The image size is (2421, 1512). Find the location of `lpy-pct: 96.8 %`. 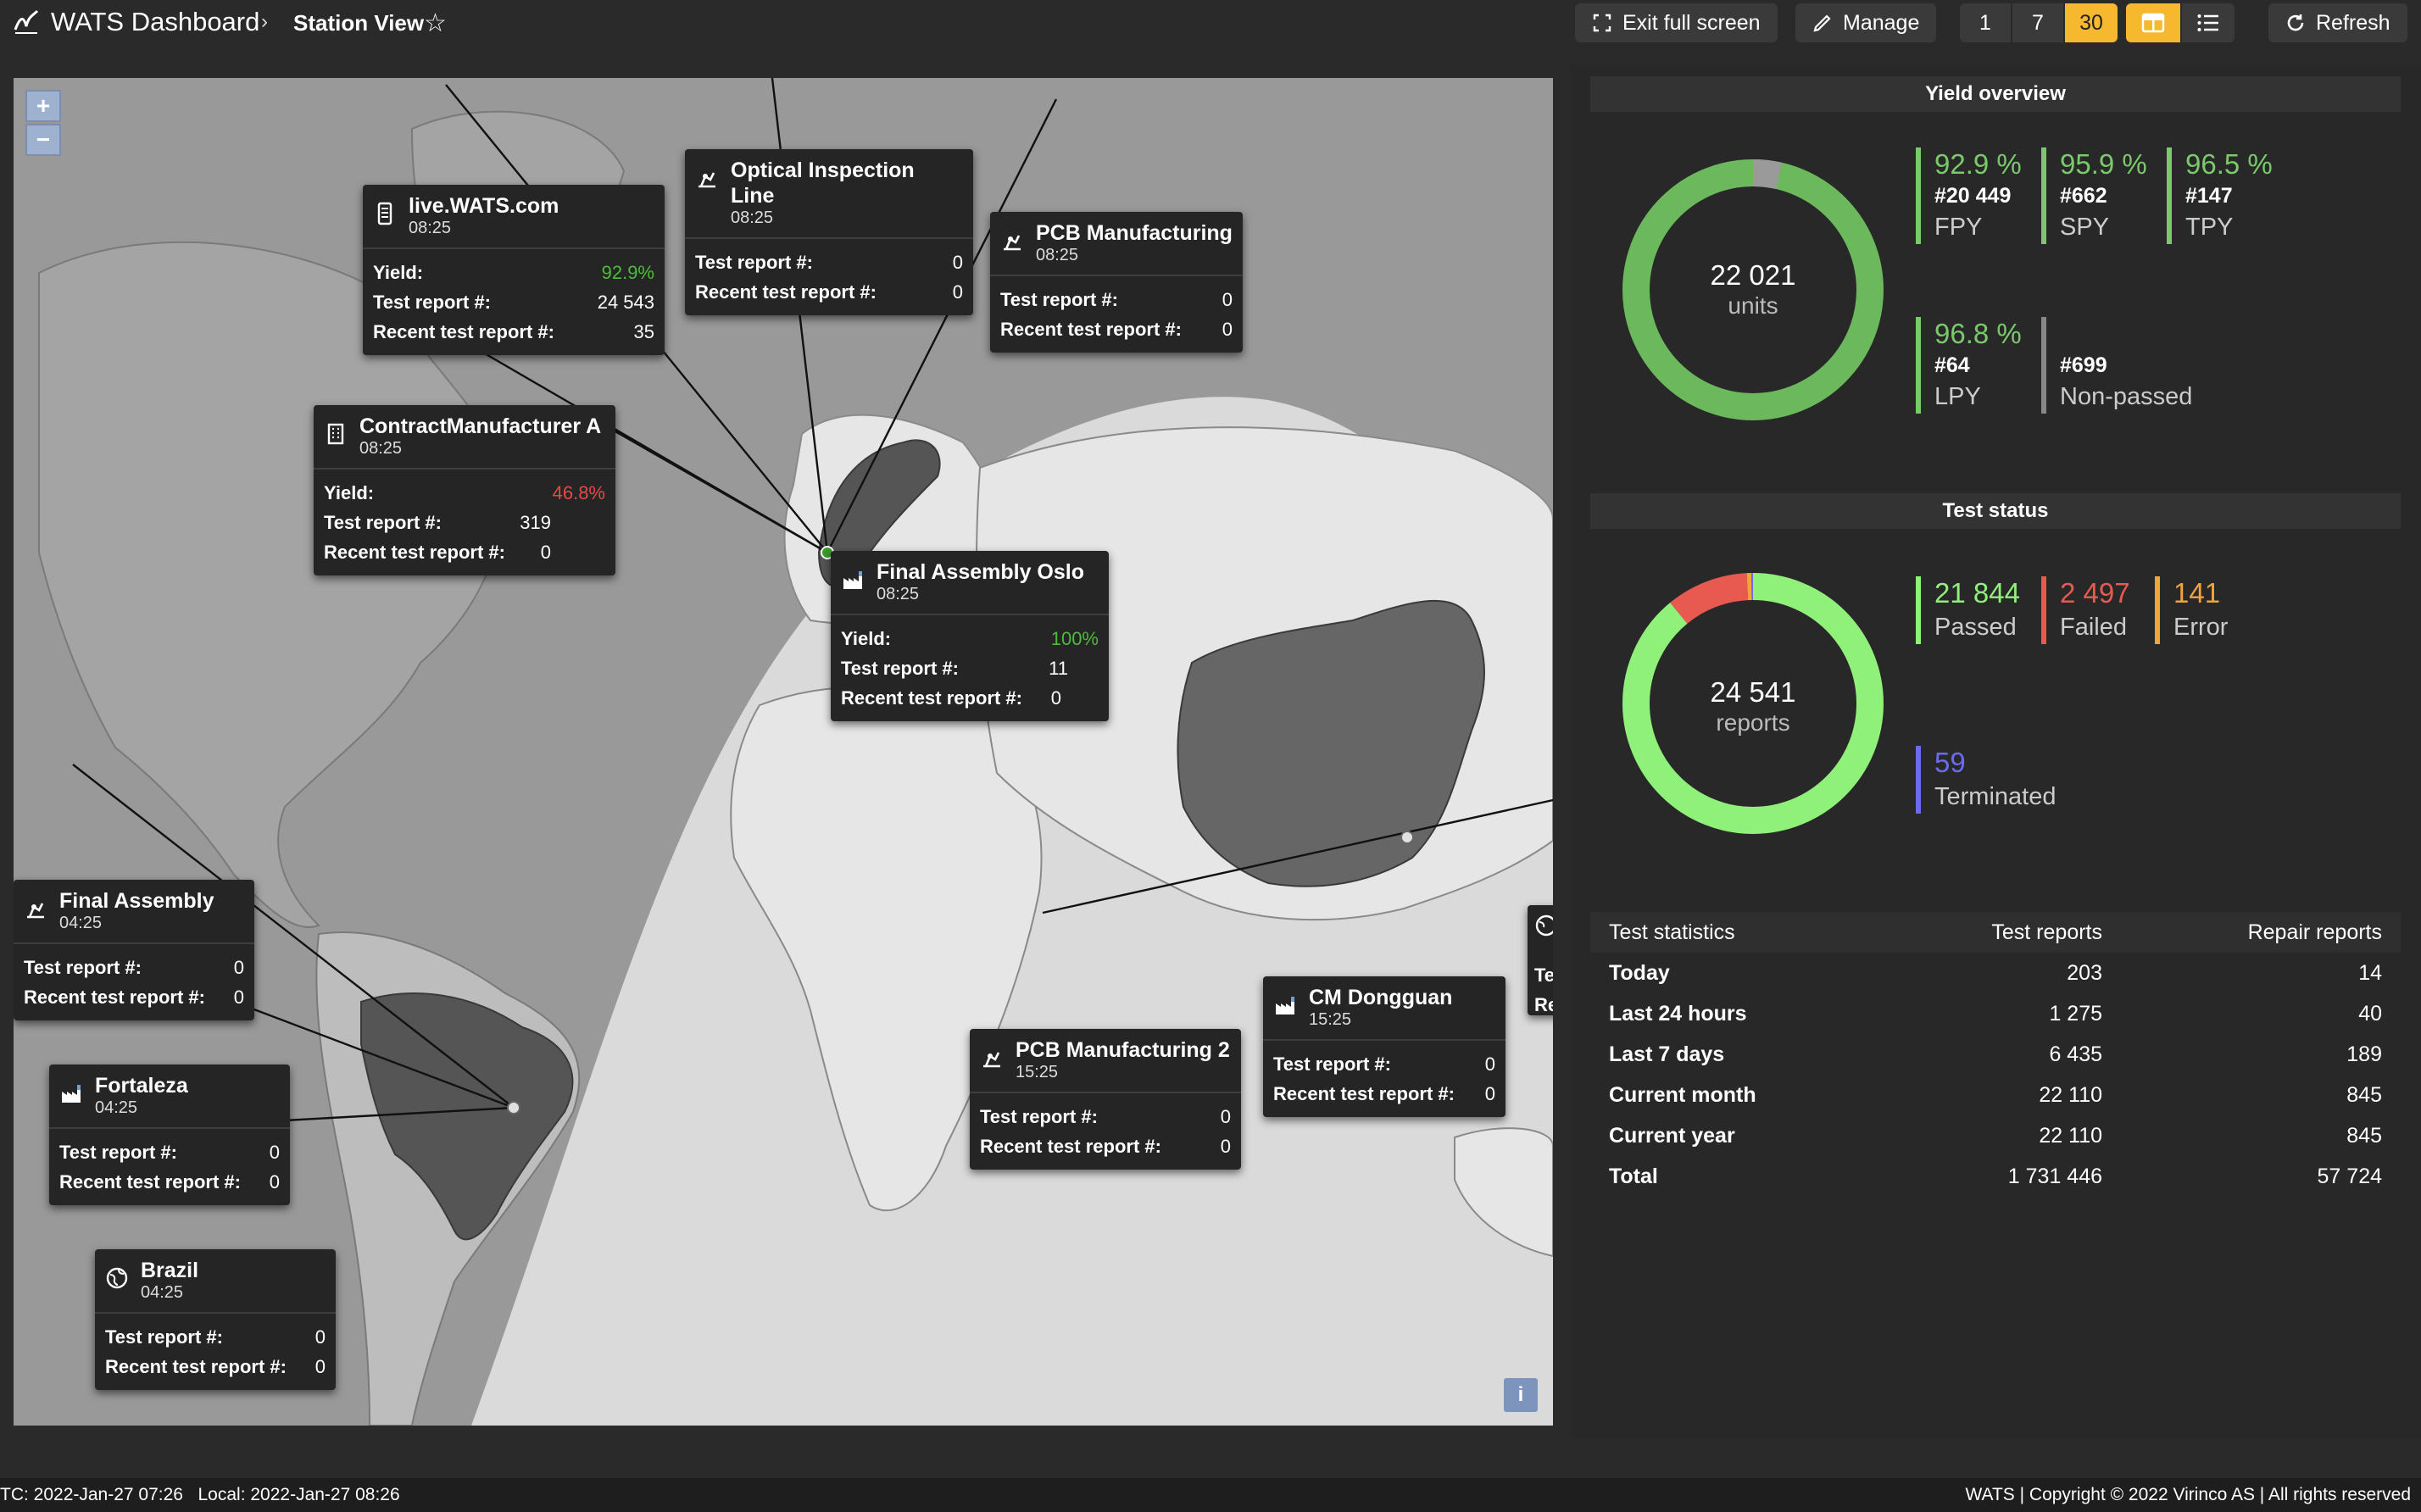

lpy-pct: 96.8 % is located at coordinates (1978, 333).